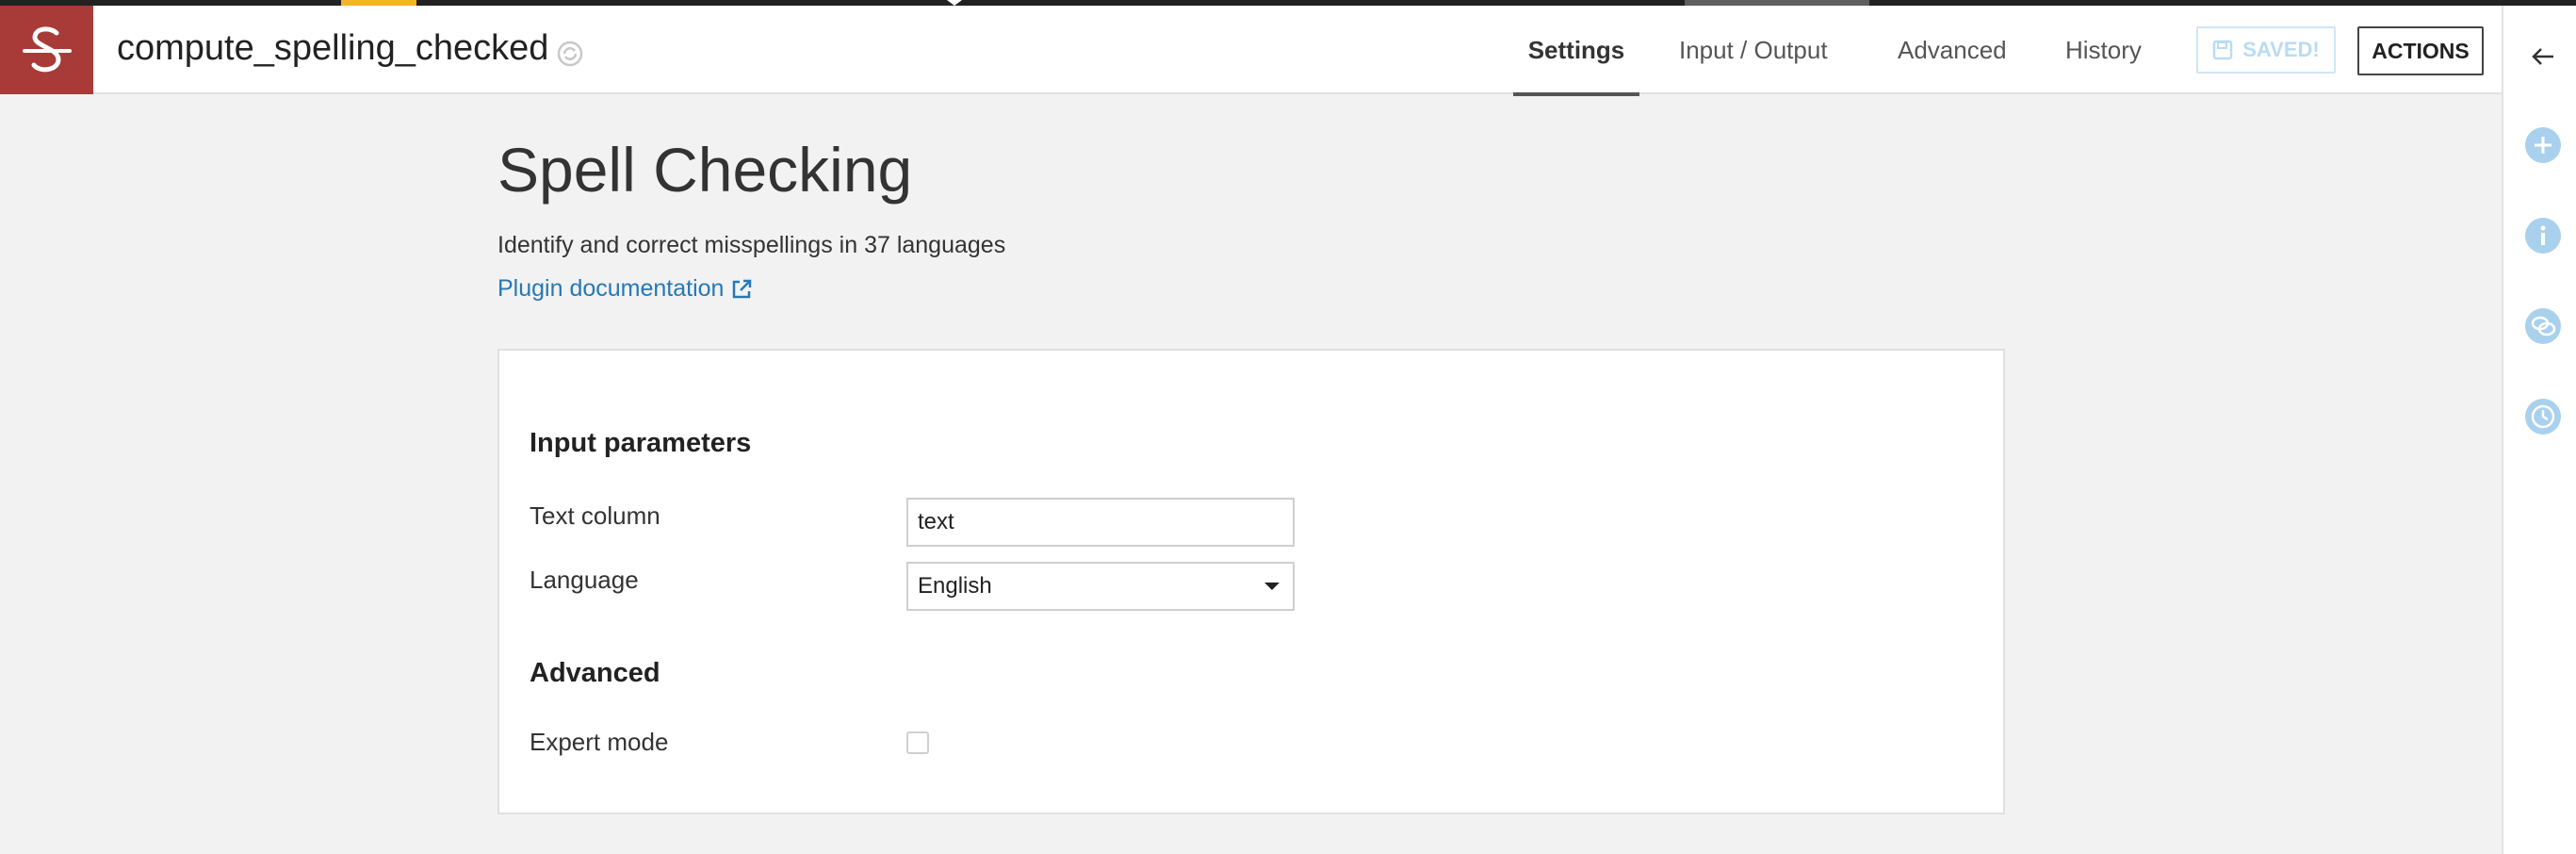 The image size is (2576, 854). I want to click on saved-button: SAVED!, so click(2266, 50).